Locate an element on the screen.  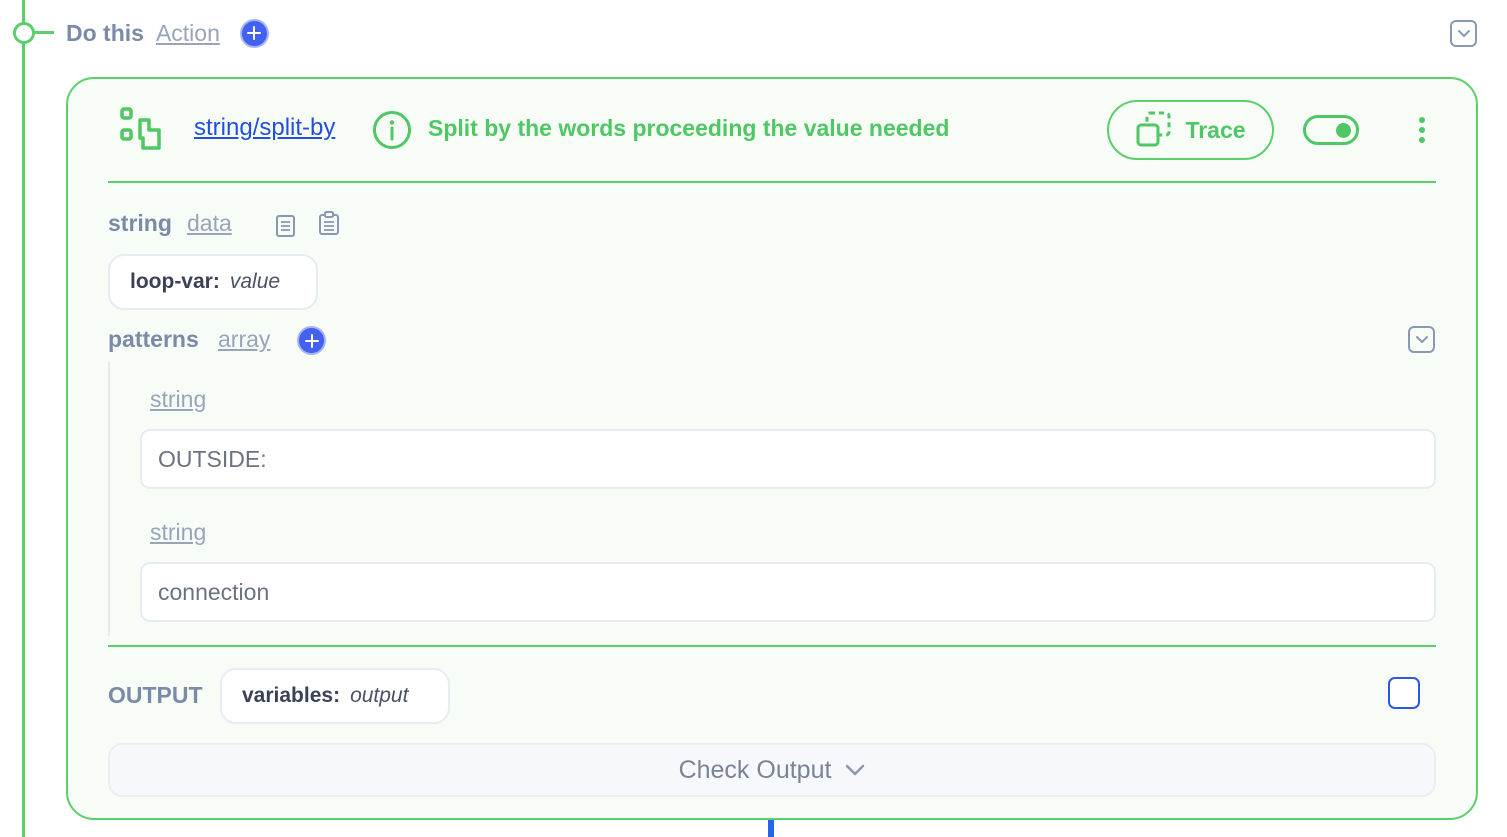
pattern-input-value: connection is located at coordinates (214, 591).